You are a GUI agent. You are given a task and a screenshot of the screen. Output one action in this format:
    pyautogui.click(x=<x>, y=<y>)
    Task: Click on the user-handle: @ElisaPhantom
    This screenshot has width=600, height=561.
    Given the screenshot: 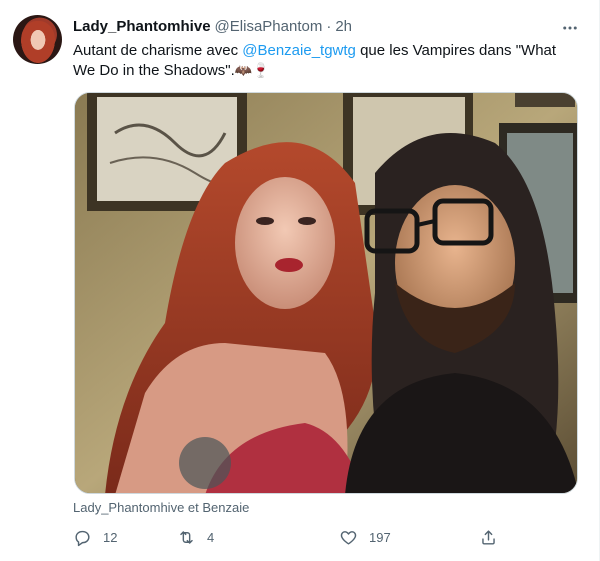 What is the action you would take?
    pyautogui.click(x=269, y=27)
    